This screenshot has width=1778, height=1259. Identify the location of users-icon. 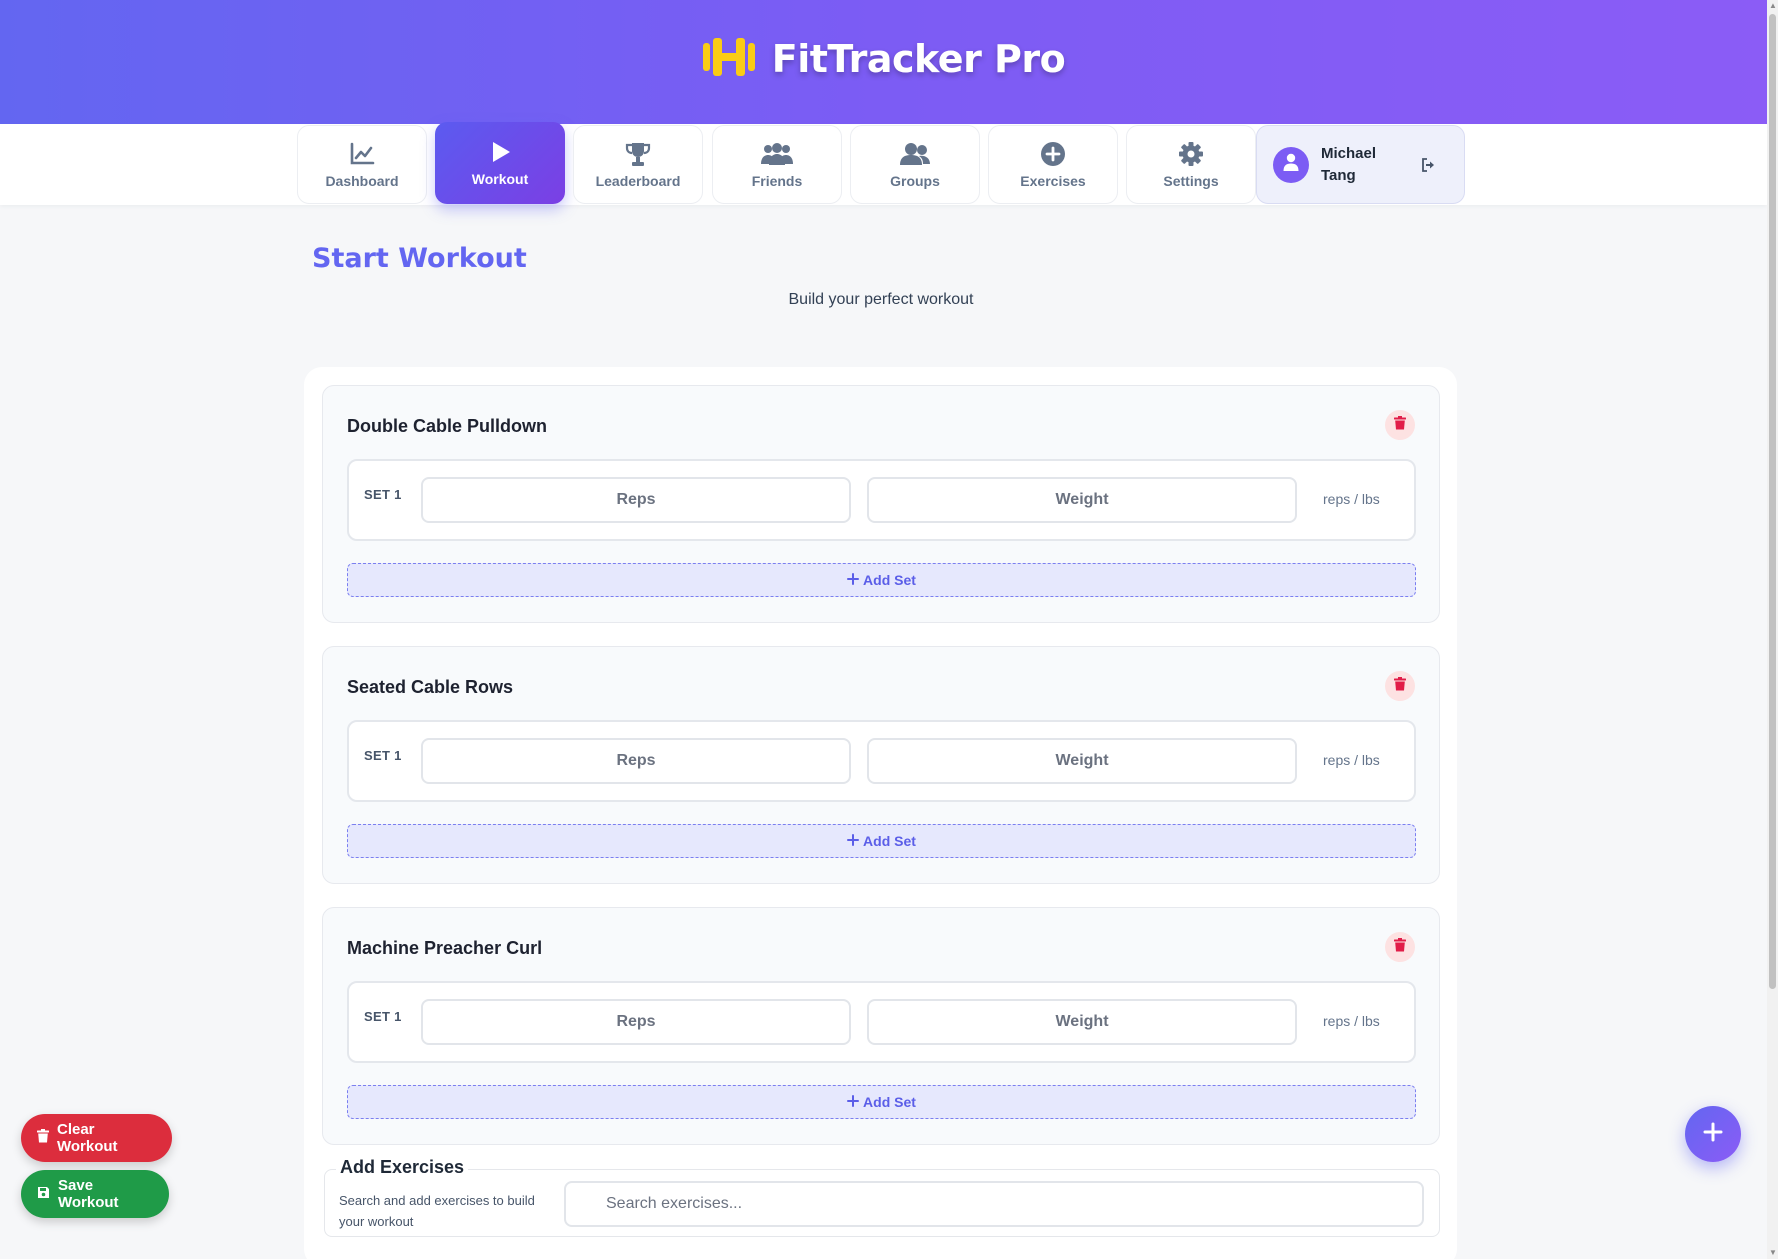
(777, 154).